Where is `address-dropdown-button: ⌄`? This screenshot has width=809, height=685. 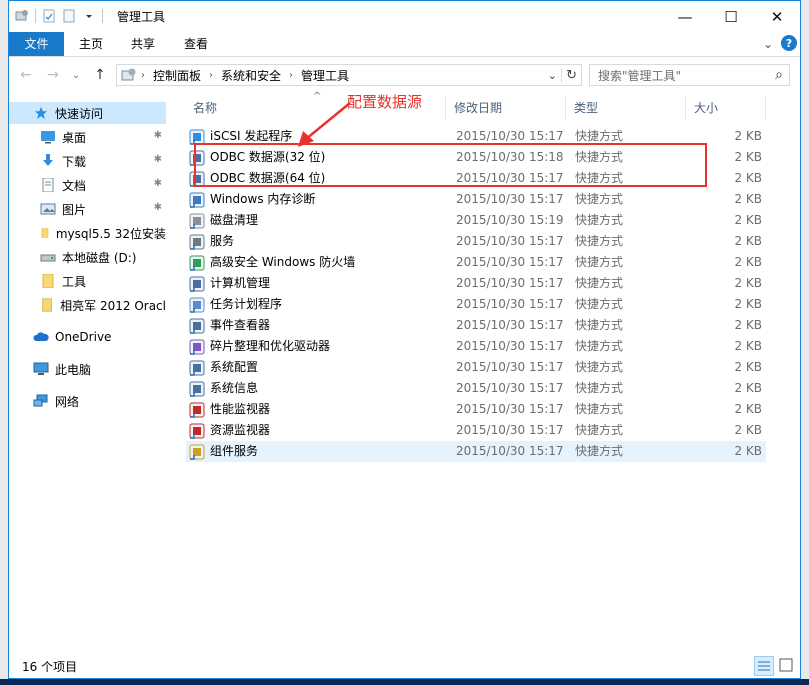 address-dropdown-button: ⌄ is located at coordinates (552, 75).